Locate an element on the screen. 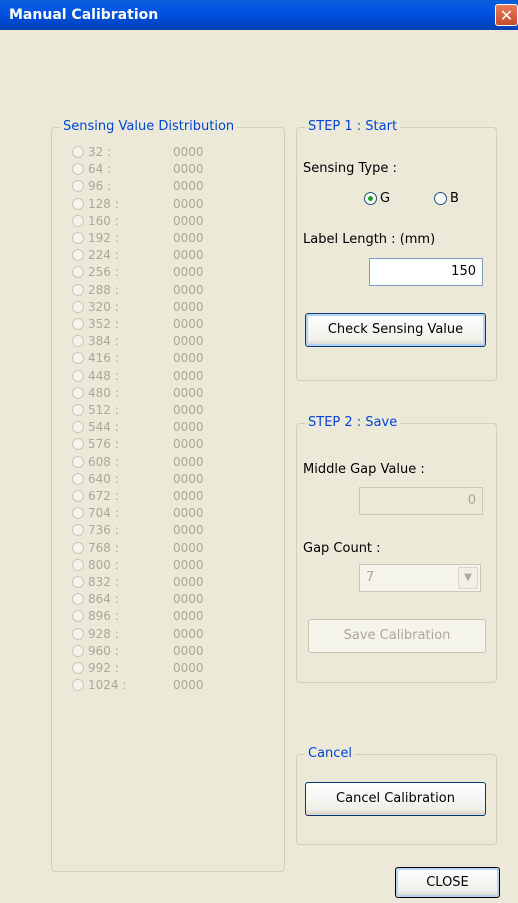 The image size is (518, 903). distribution-label: 576 : is located at coordinates (103, 444).